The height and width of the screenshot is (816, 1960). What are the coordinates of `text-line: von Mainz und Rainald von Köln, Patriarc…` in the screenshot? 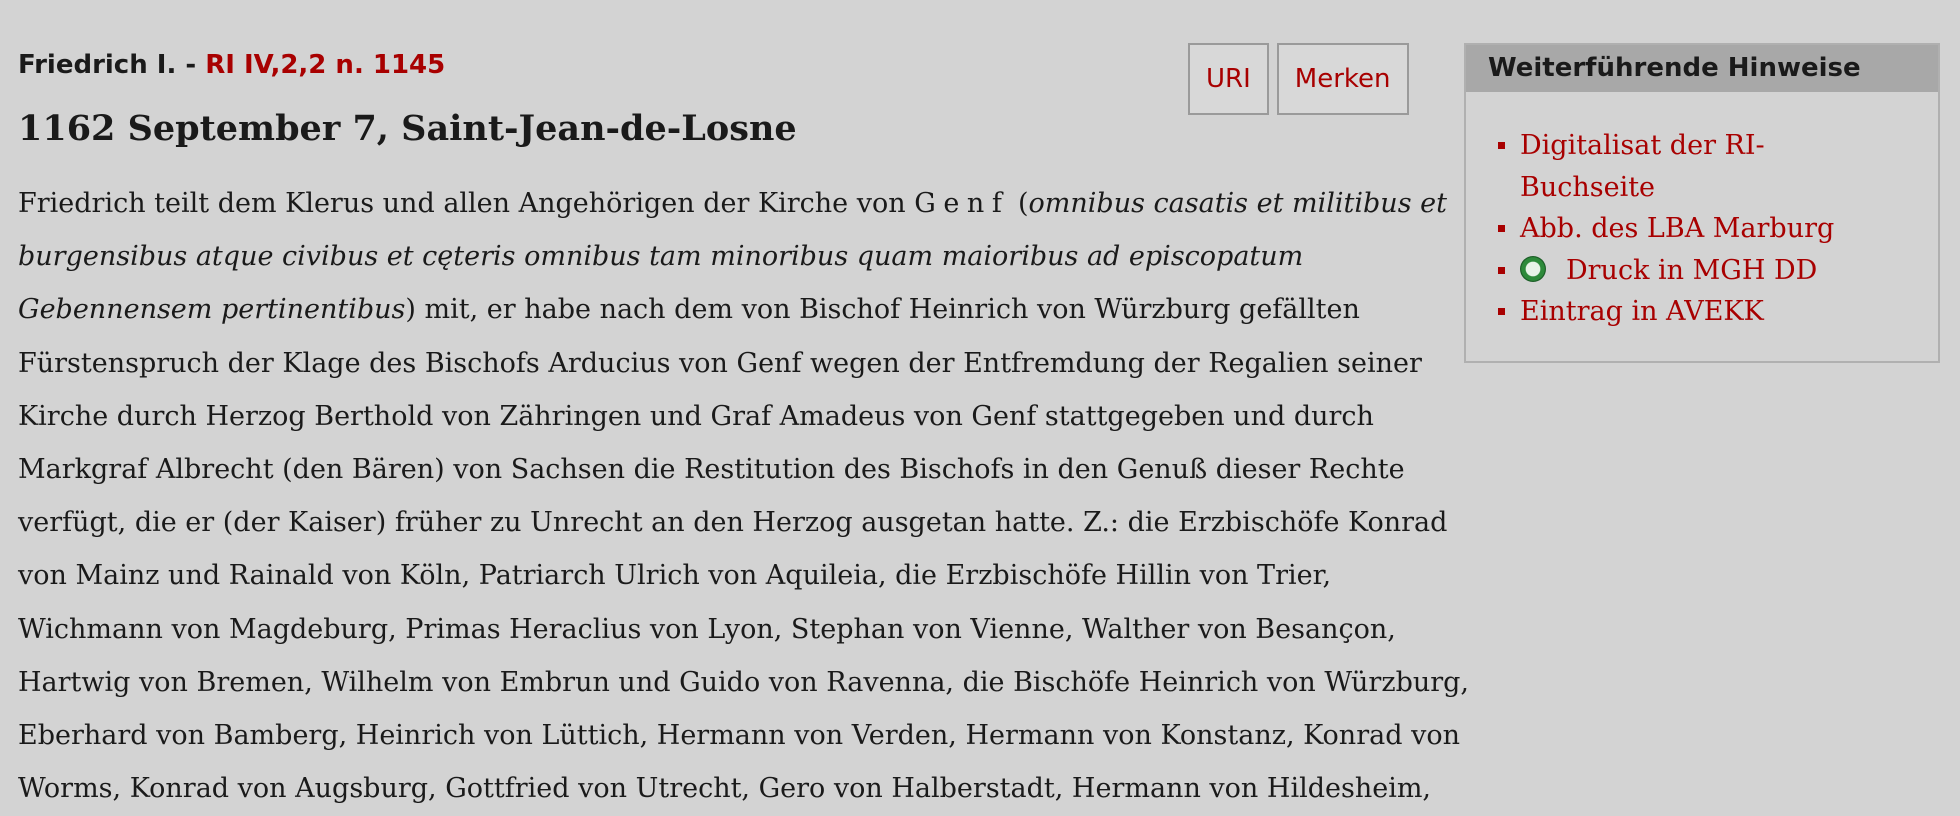 It's located at (675, 576).